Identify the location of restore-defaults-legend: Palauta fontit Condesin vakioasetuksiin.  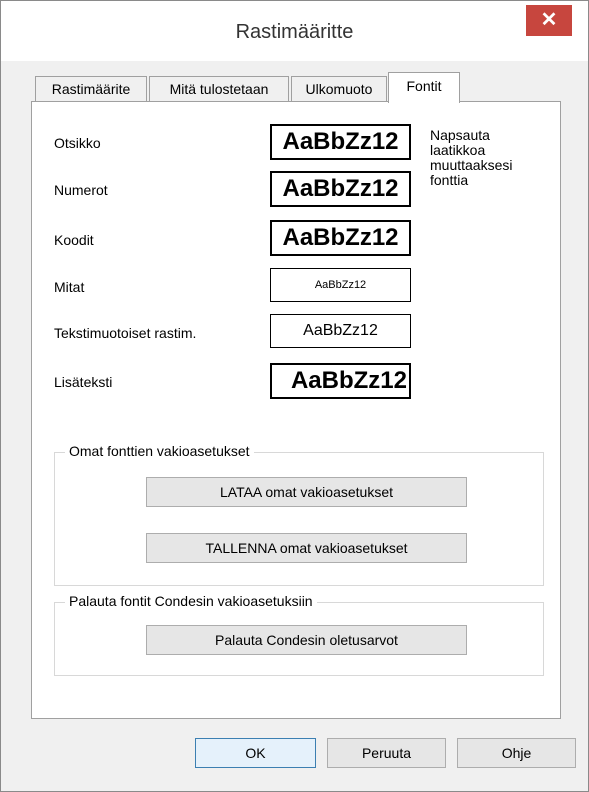
(191, 601).